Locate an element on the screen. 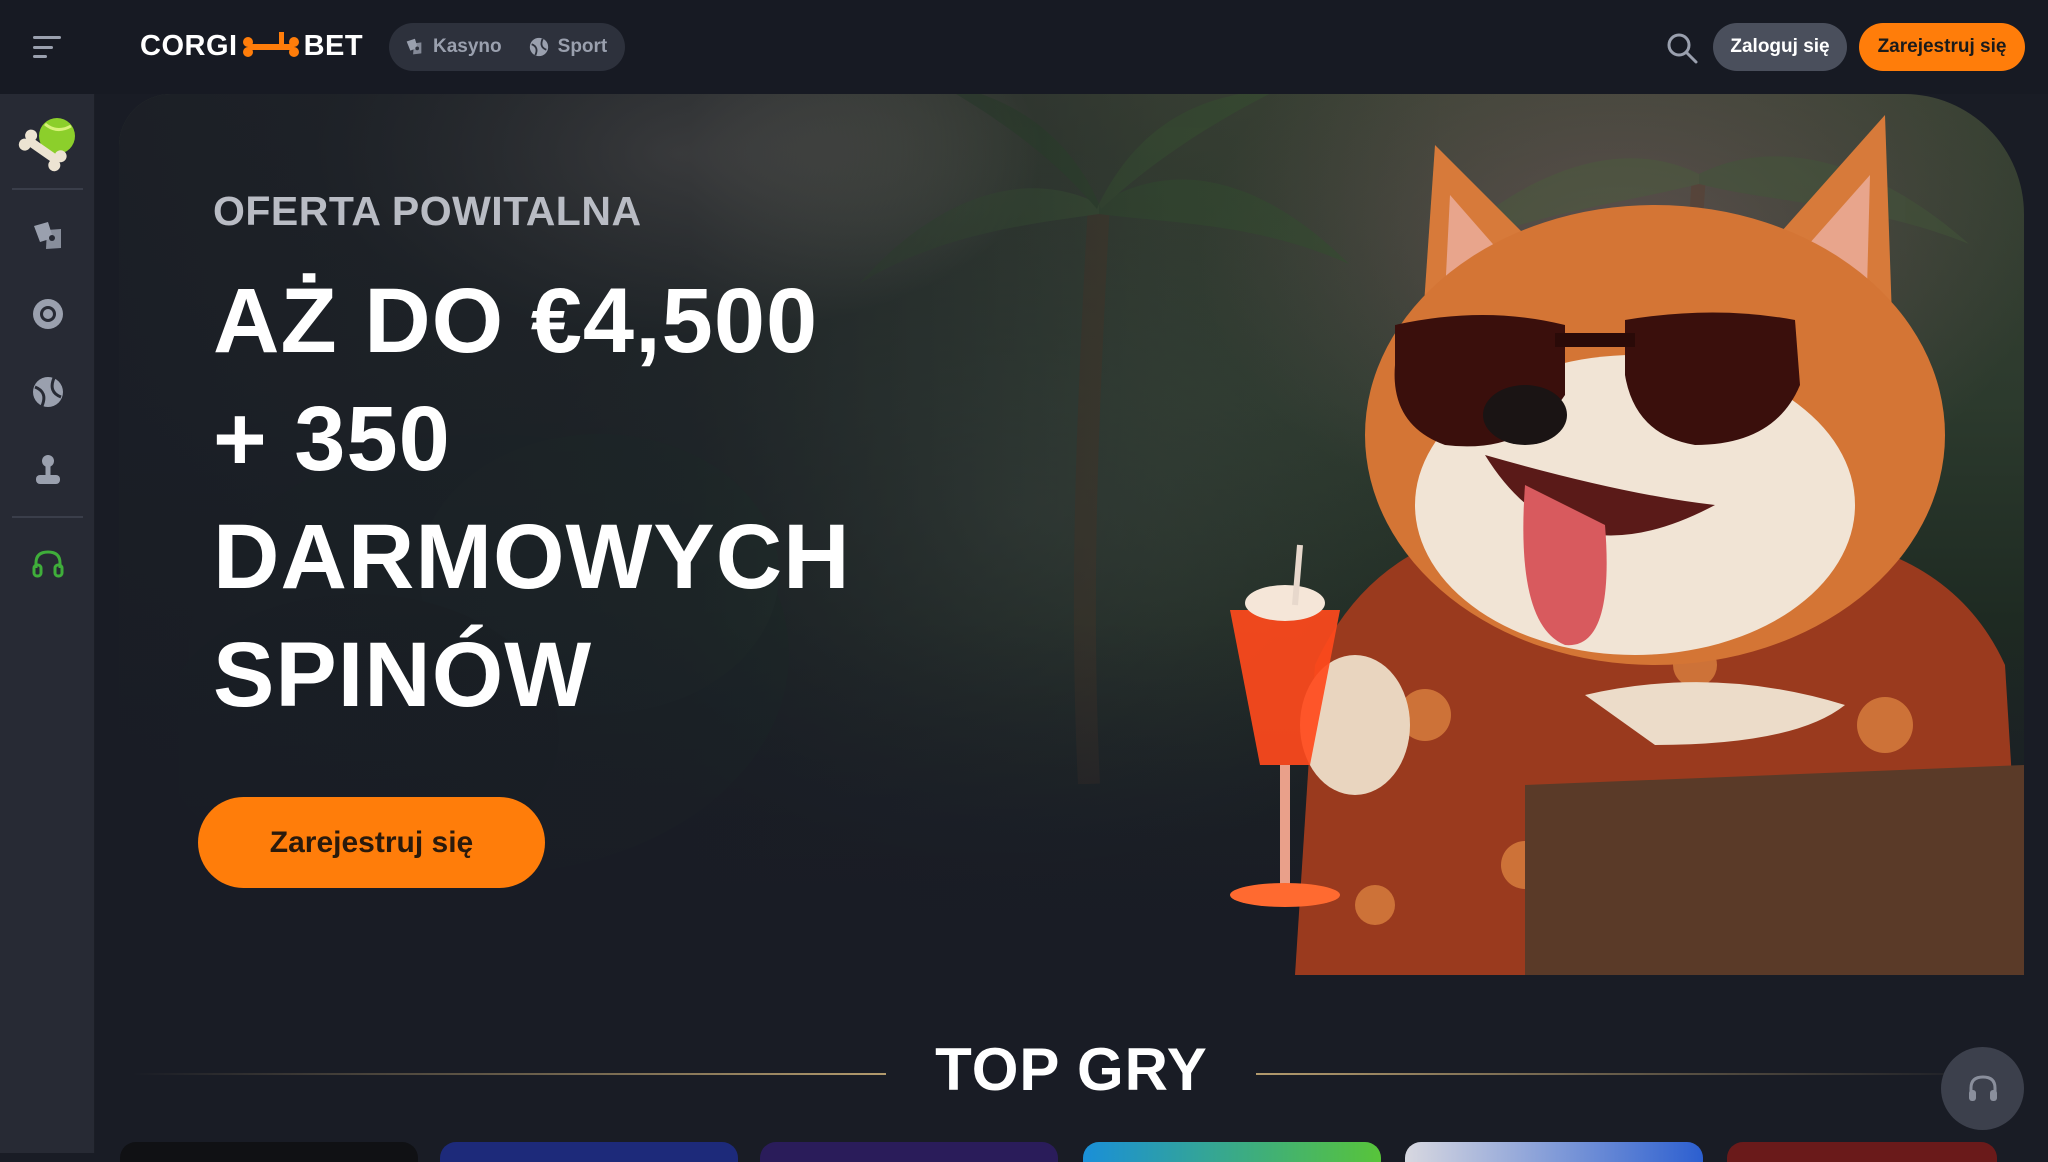 Image resolution: width=2048 pixels, height=1162 pixels. section-title: TOP GRY is located at coordinates (1071, 1069).